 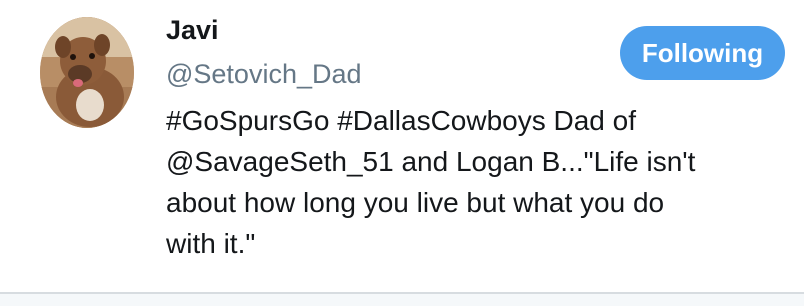 I want to click on list-background, so click(x=402, y=300).